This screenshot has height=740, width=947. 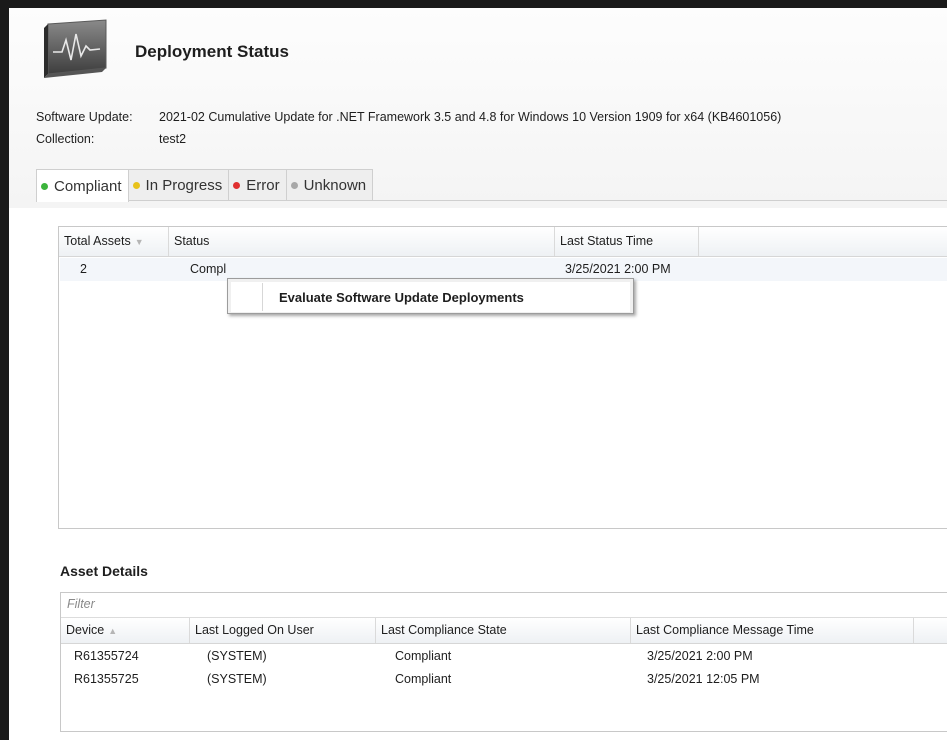 I want to click on tab-label: Compliant, so click(x=88, y=186).